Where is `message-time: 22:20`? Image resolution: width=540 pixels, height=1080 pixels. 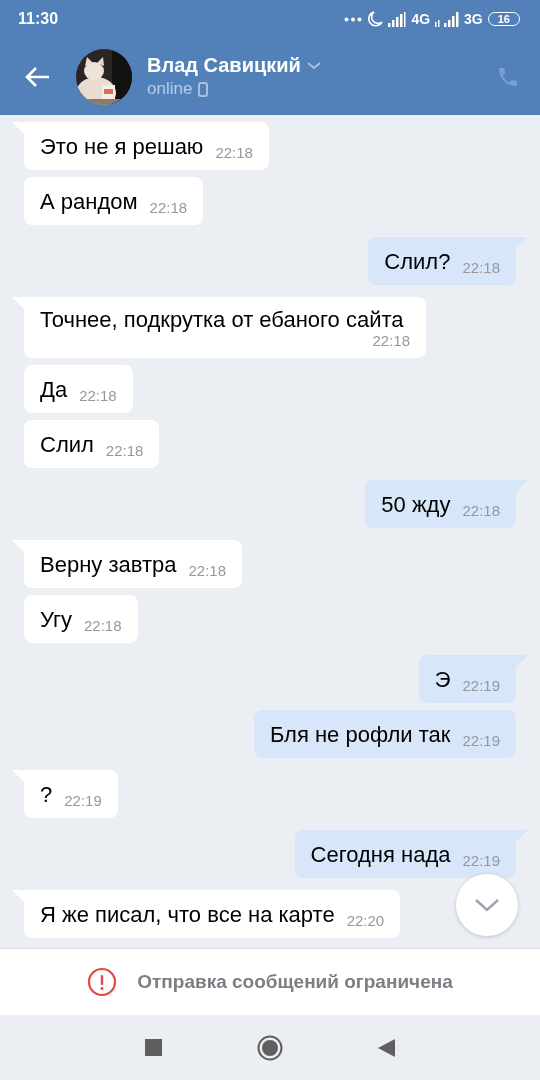
message-time: 22:20 is located at coordinates (365, 921).